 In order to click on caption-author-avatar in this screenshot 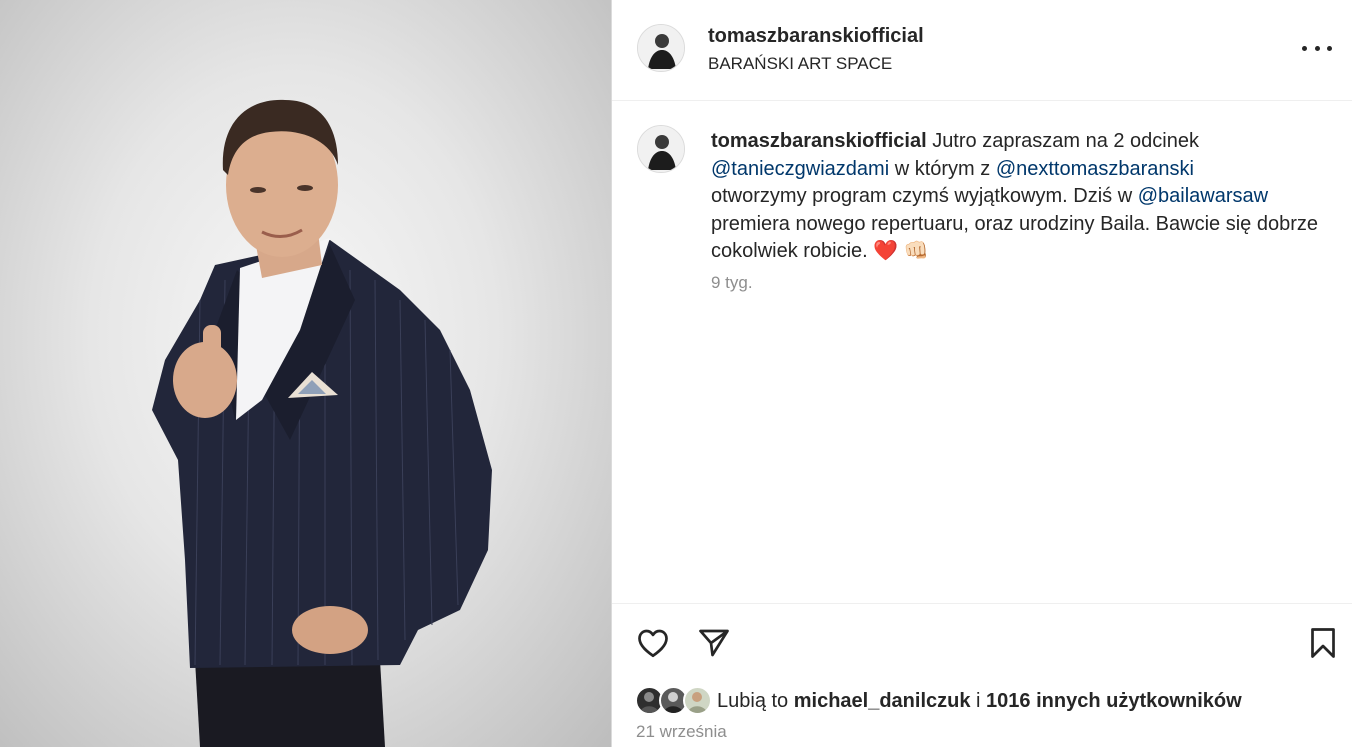, I will do `click(661, 149)`.